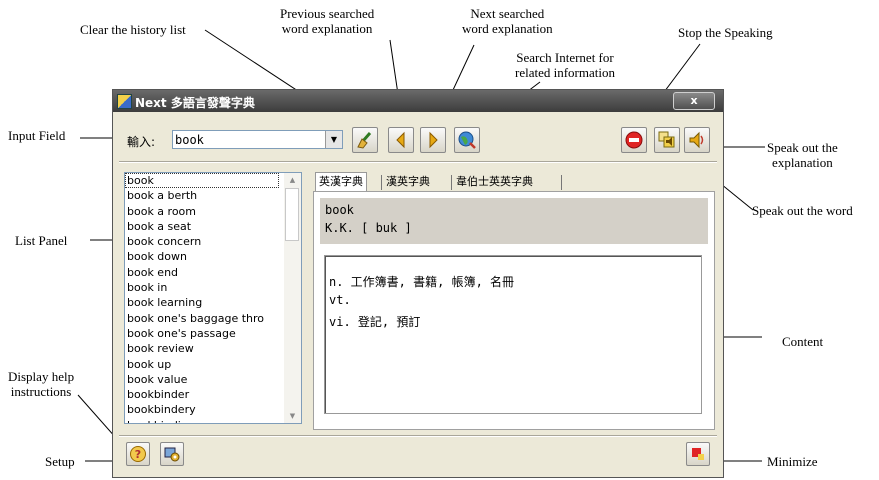 The width and height of the screenshot is (879, 480). Describe the element at coordinates (803, 341) in the screenshot. I see `annotation-content: Content` at that location.